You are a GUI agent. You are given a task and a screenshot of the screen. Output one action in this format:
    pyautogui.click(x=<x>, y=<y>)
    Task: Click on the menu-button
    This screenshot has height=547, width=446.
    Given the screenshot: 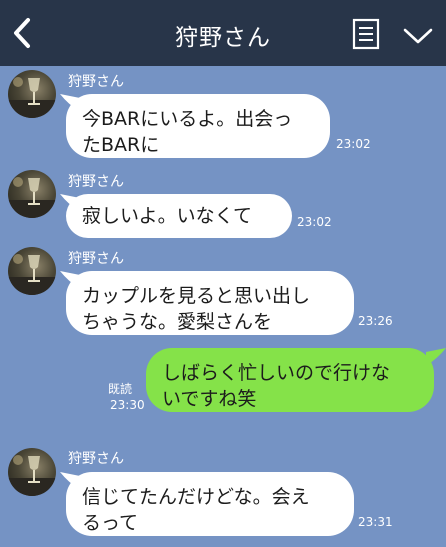 What is the action you would take?
    pyautogui.click(x=418, y=36)
    